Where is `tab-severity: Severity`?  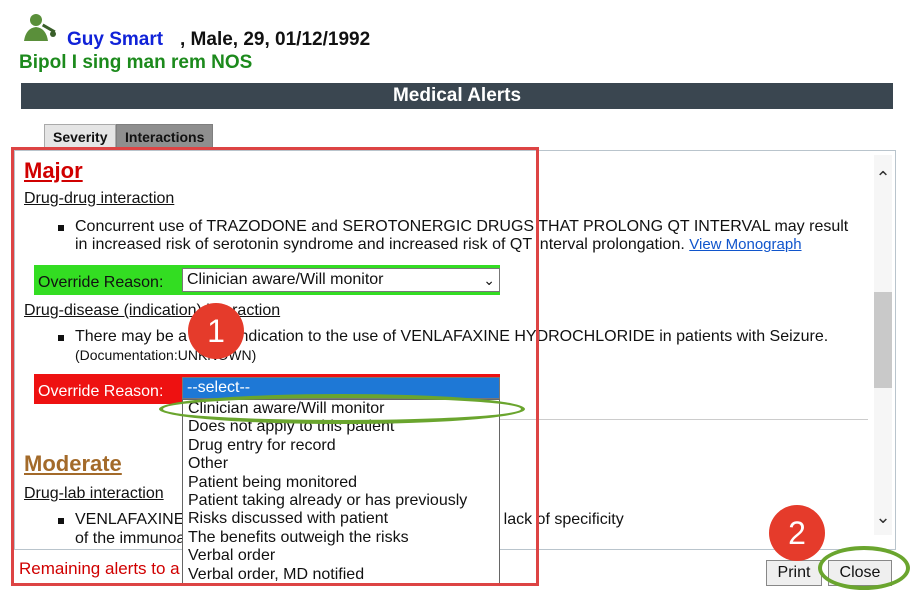
tab-severity: Severity is located at coordinates (80, 136).